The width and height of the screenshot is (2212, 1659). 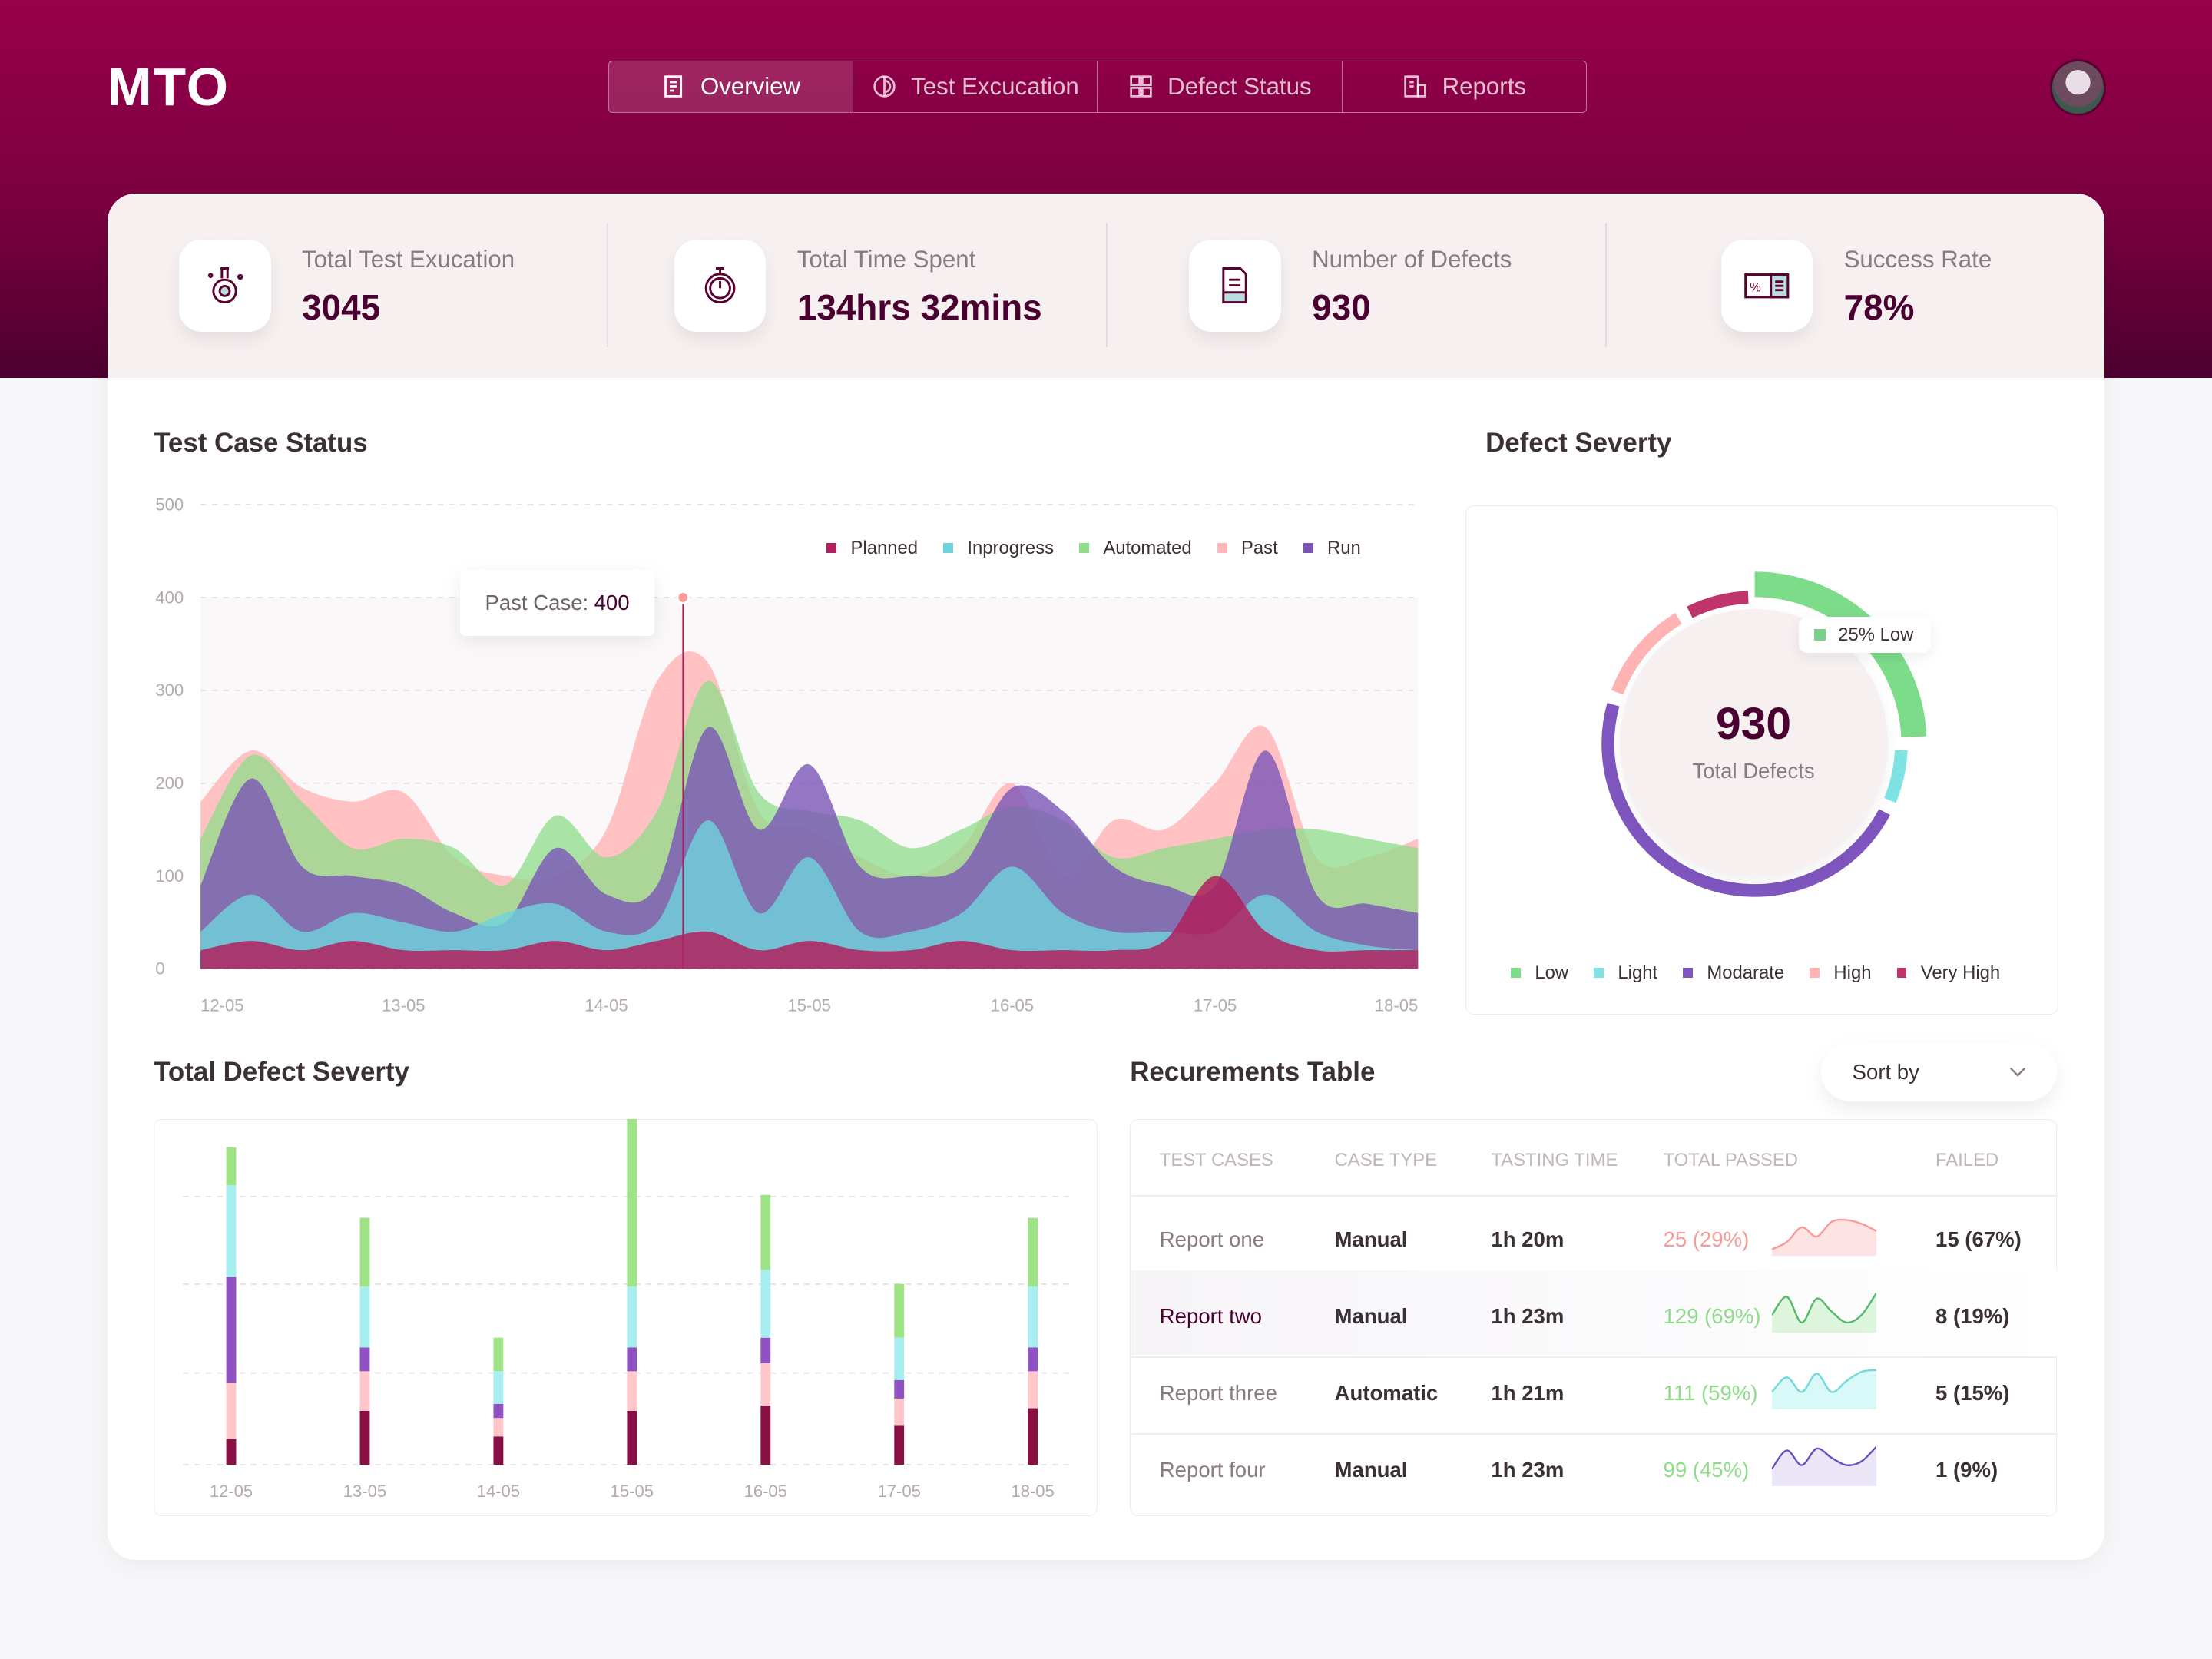 What do you see at coordinates (1967, 1470) in the screenshot?
I see `cell-failed: 1 (9%)` at bounding box center [1967, 1470].